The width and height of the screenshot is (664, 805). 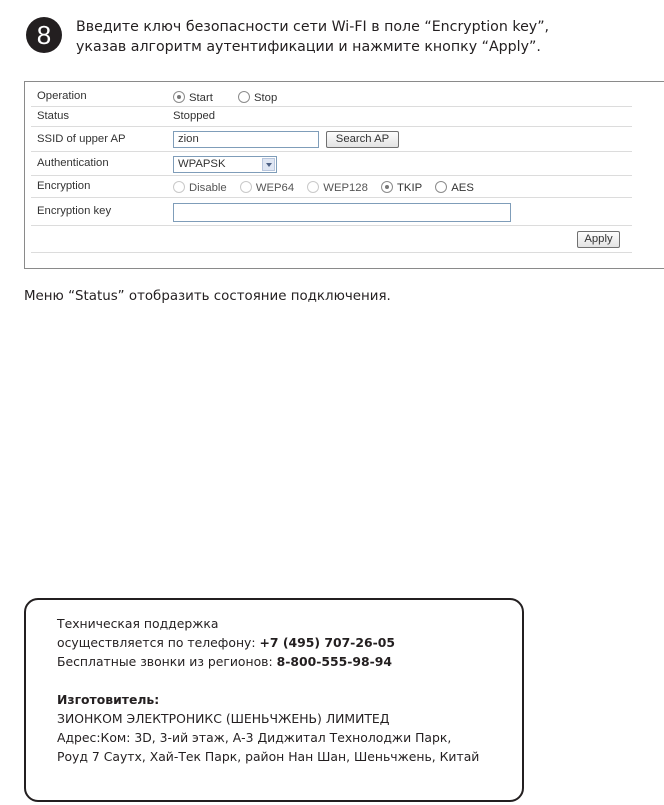 What do you see at coordinates (268, 164) in the screenshot?
I see `chevron-down-icon` at bounding box center [268, 164].